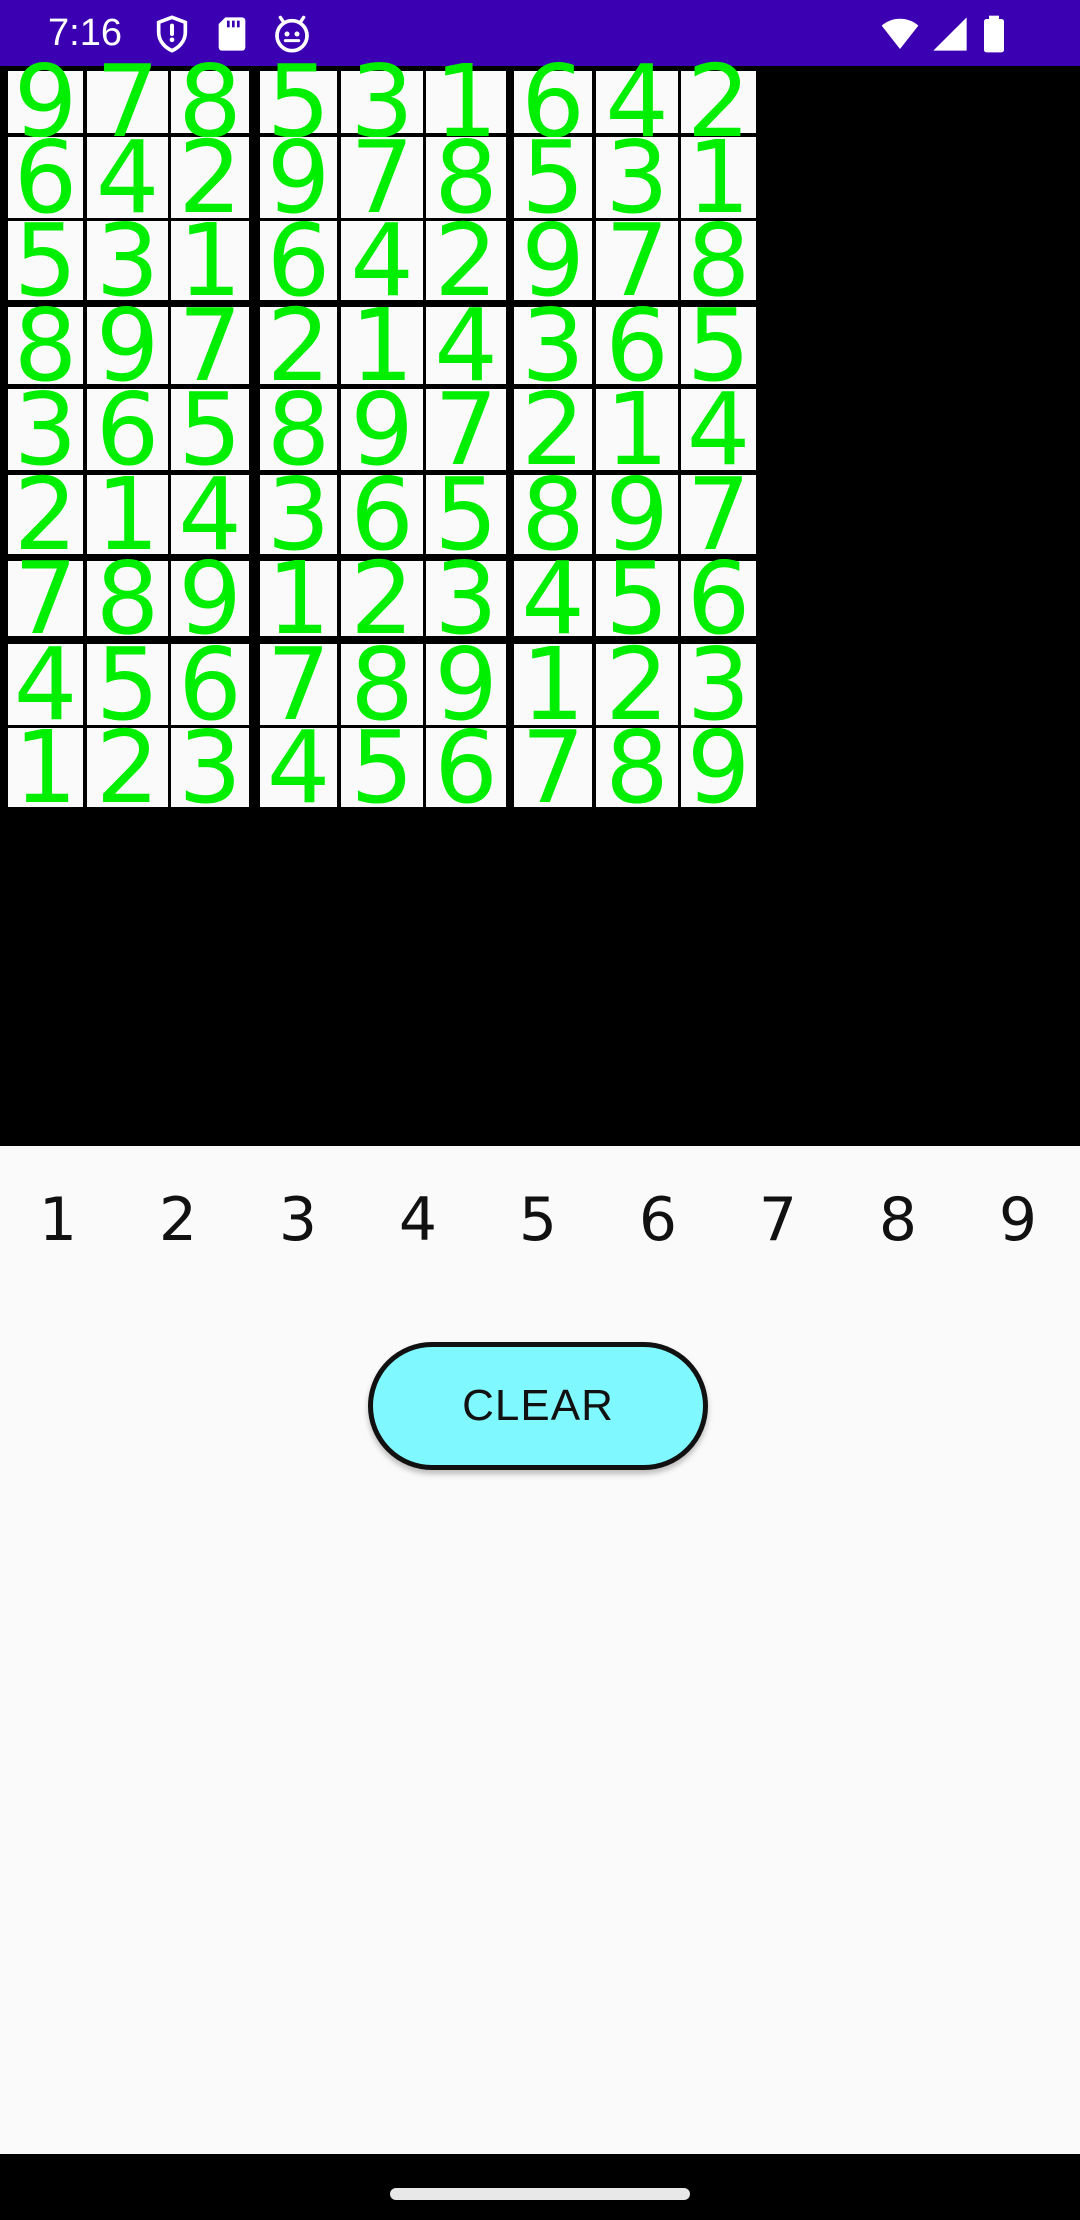  I want to click on number-picker-digit: 6, so click(658, 1220).